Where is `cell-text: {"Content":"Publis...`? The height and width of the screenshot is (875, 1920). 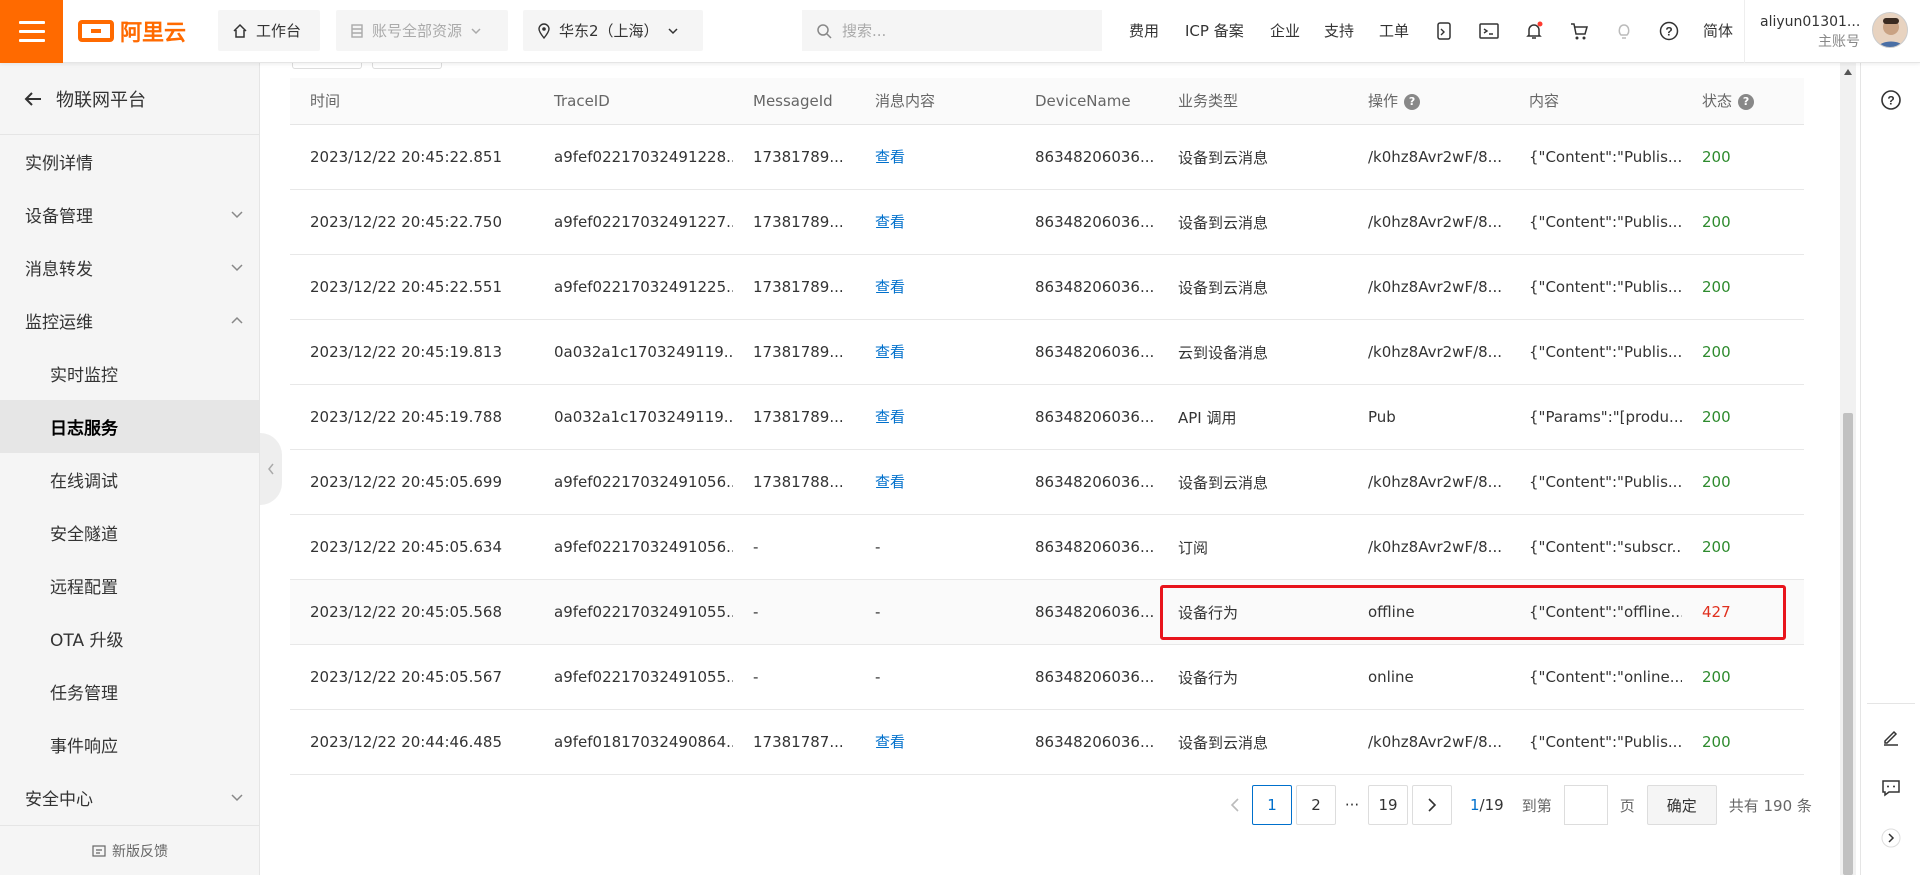
cell-text: {"Content":"Publis... is located at coordinates (1605, 741).